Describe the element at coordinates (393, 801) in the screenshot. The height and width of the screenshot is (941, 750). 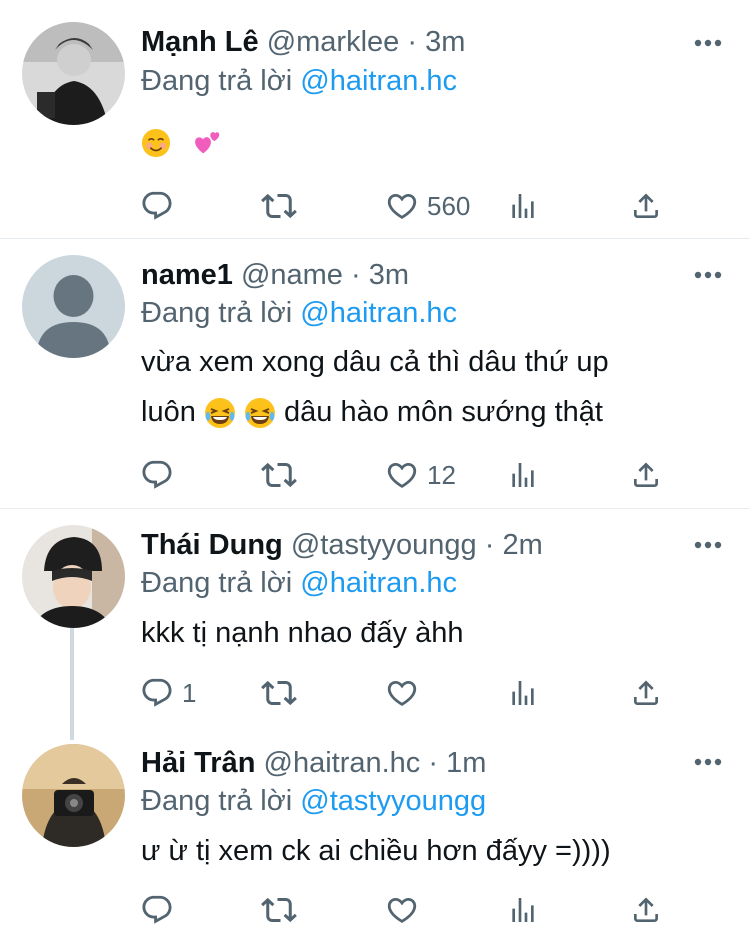
I see `replying-mention: @tastyyoungg` at that location.